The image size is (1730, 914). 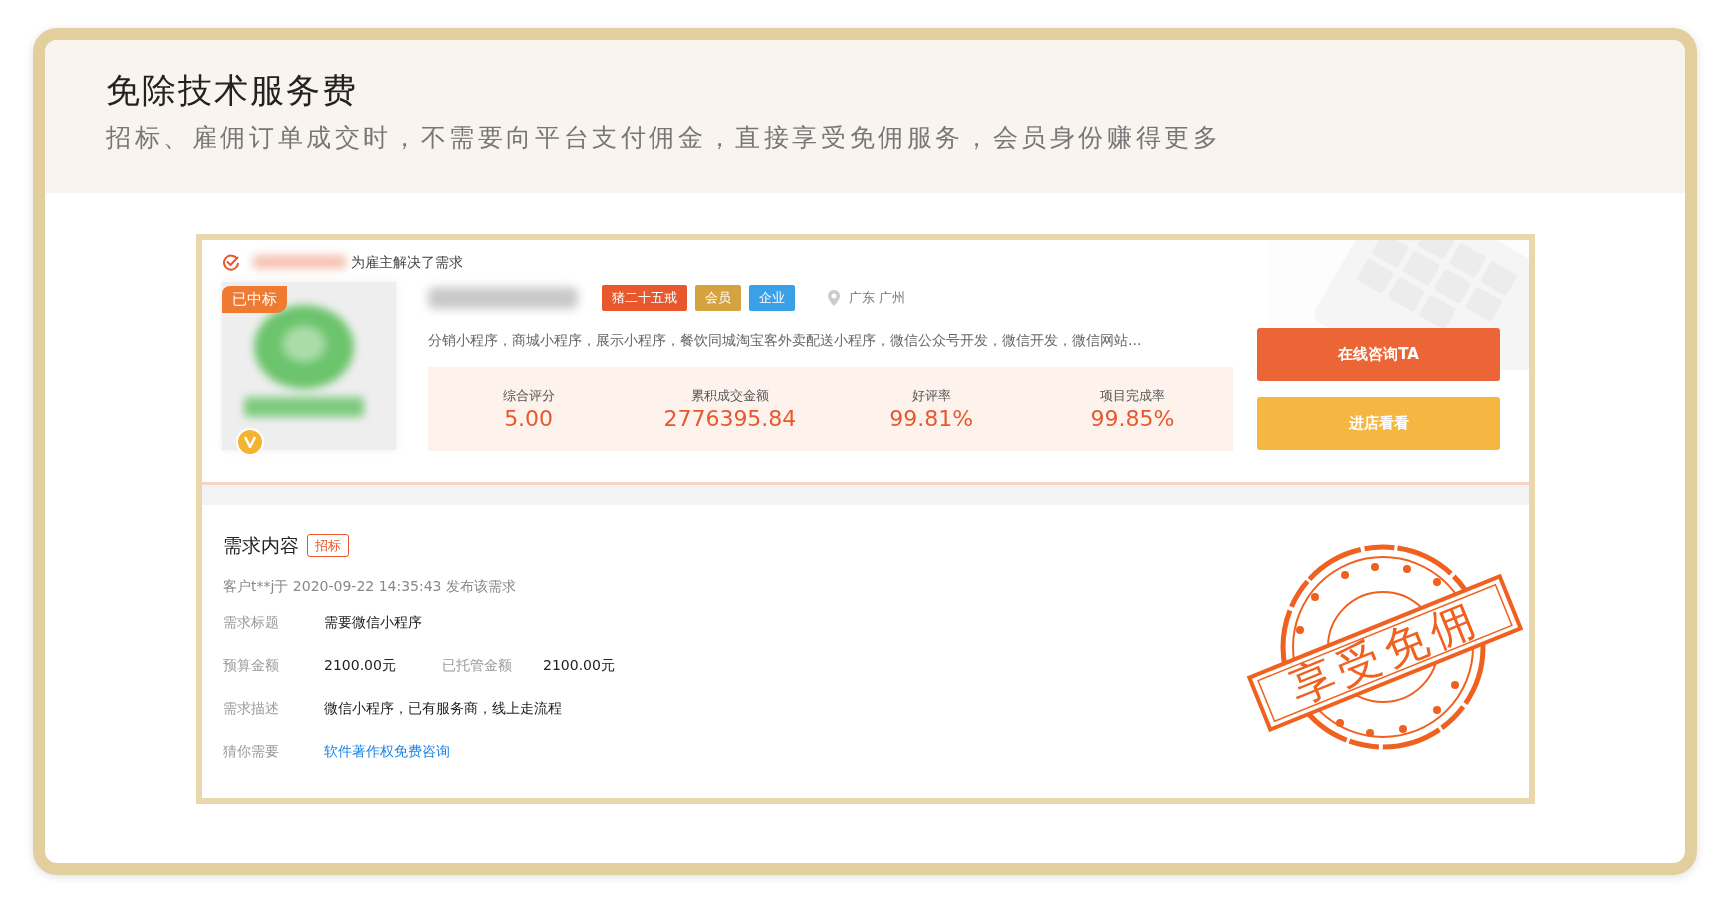 I want to click on stat-value: 2776395.84, so click(x=730, y=418).